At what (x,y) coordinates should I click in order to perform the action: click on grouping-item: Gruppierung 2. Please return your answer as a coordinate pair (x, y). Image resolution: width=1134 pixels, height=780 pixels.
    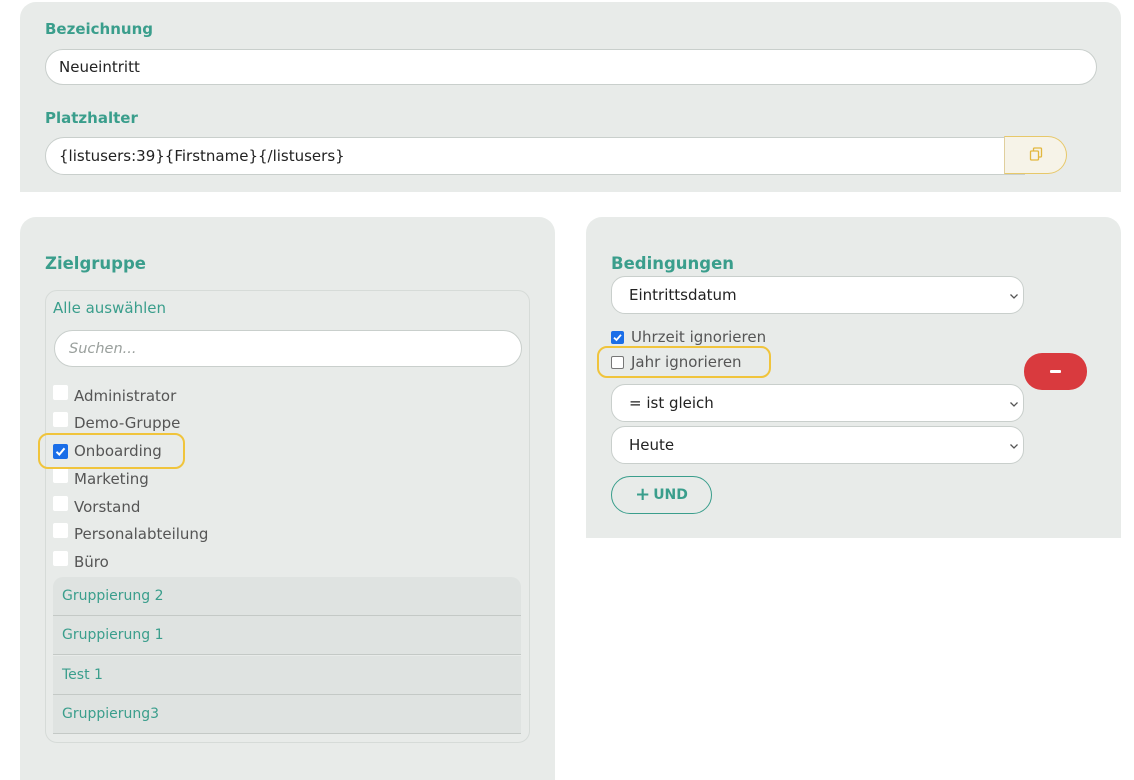
    Looking at the image, I should click on (287, 596).